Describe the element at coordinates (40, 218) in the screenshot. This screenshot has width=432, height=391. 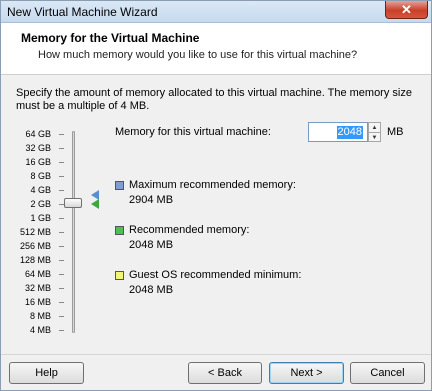
I see `scale-label: 1 GB` at that location.